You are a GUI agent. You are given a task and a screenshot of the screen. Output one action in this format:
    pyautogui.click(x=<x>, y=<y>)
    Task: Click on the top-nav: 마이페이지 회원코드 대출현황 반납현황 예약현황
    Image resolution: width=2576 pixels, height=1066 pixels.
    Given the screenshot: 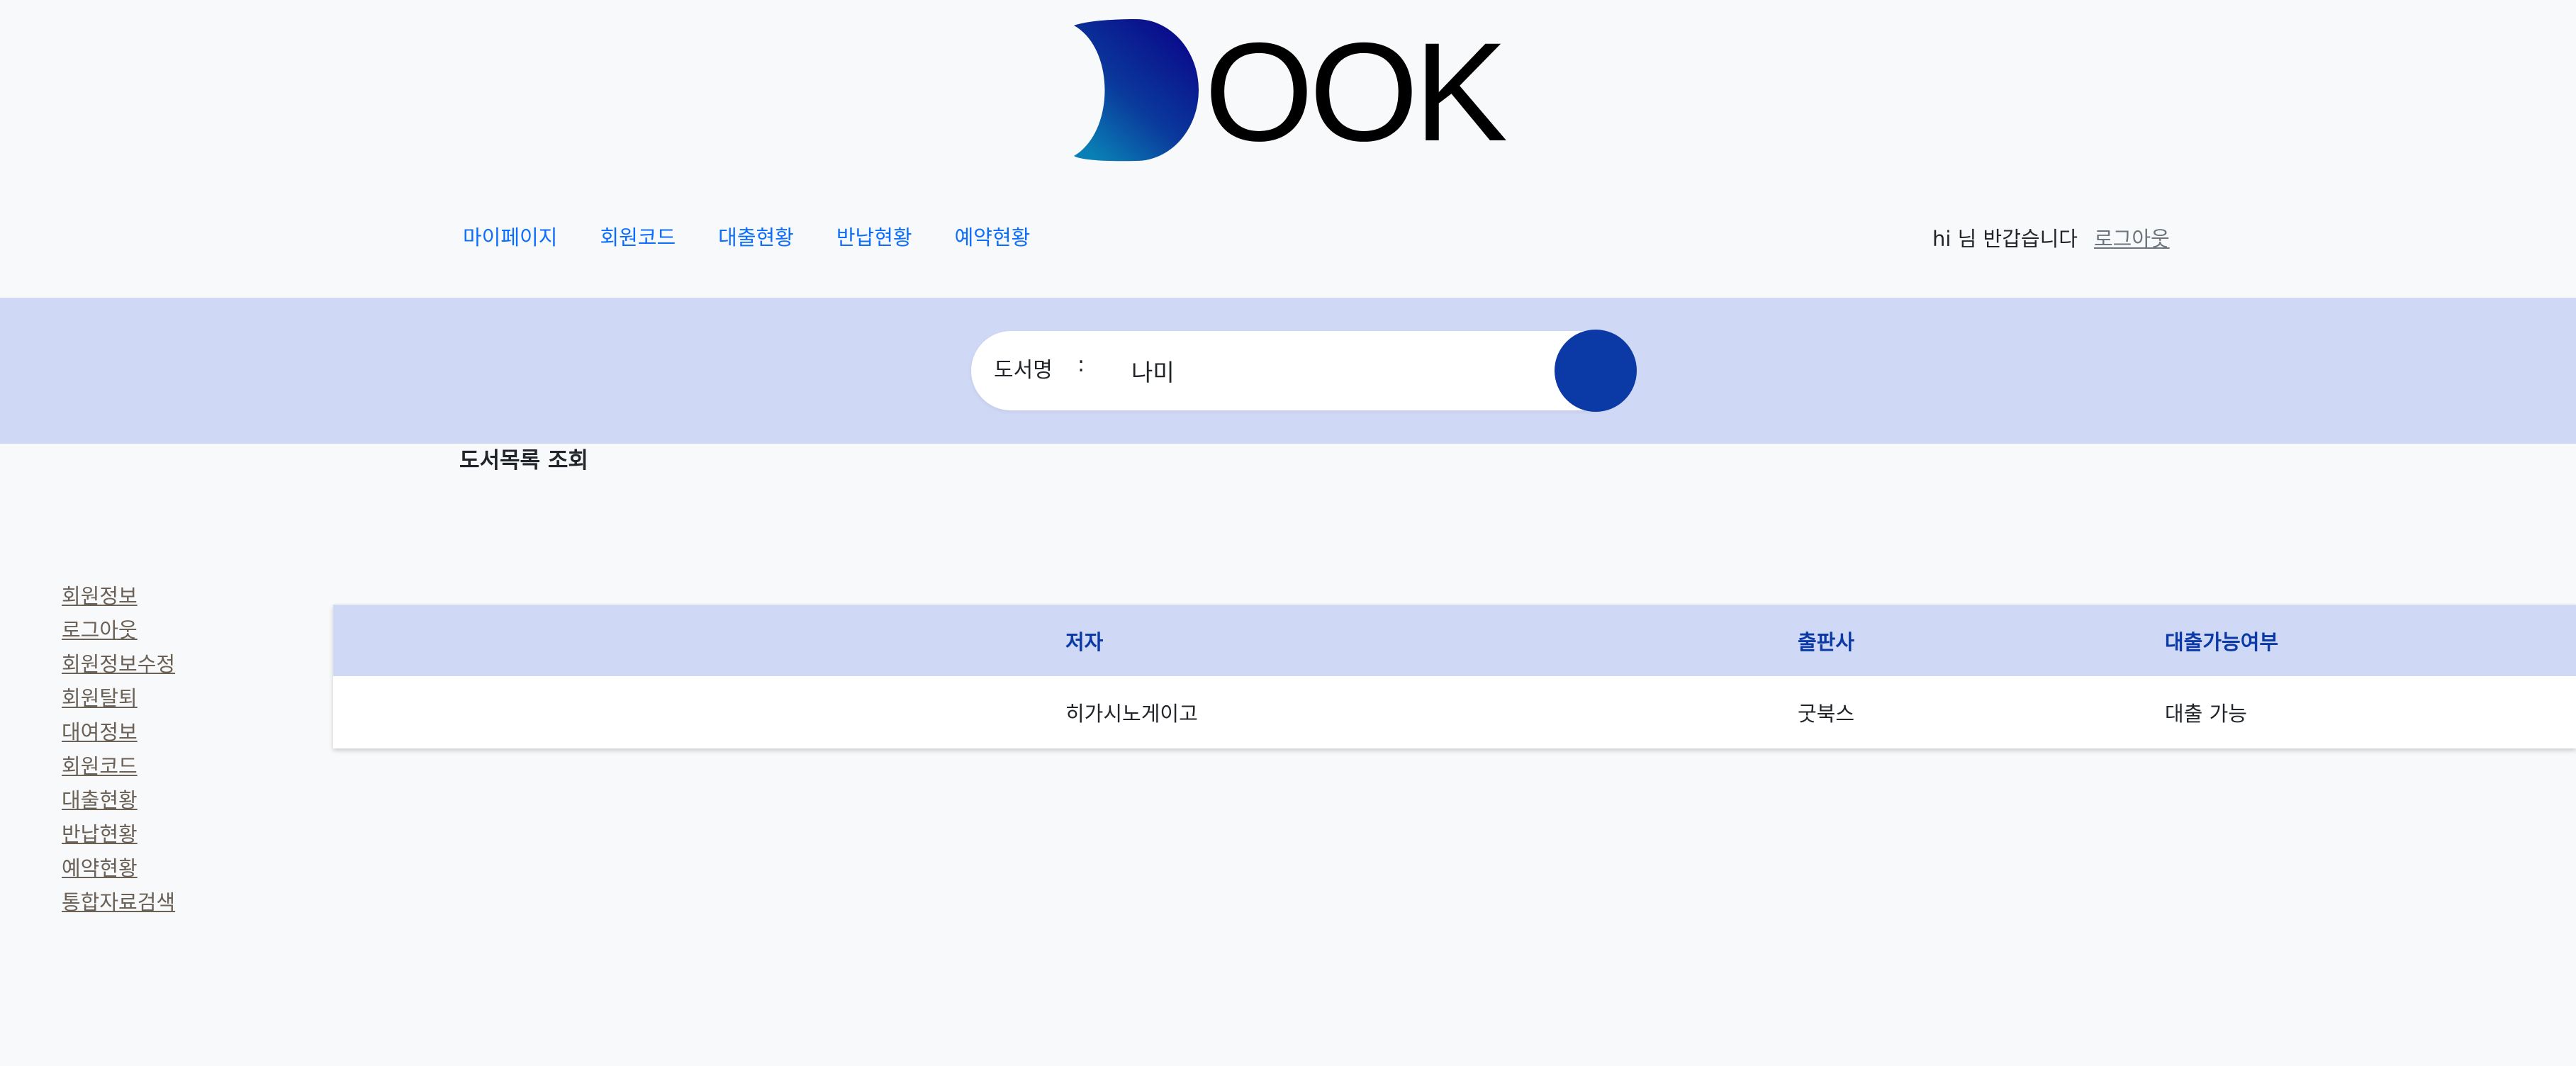 What is the action you would take?
    pyautogui.click(x=747, y=236)
    